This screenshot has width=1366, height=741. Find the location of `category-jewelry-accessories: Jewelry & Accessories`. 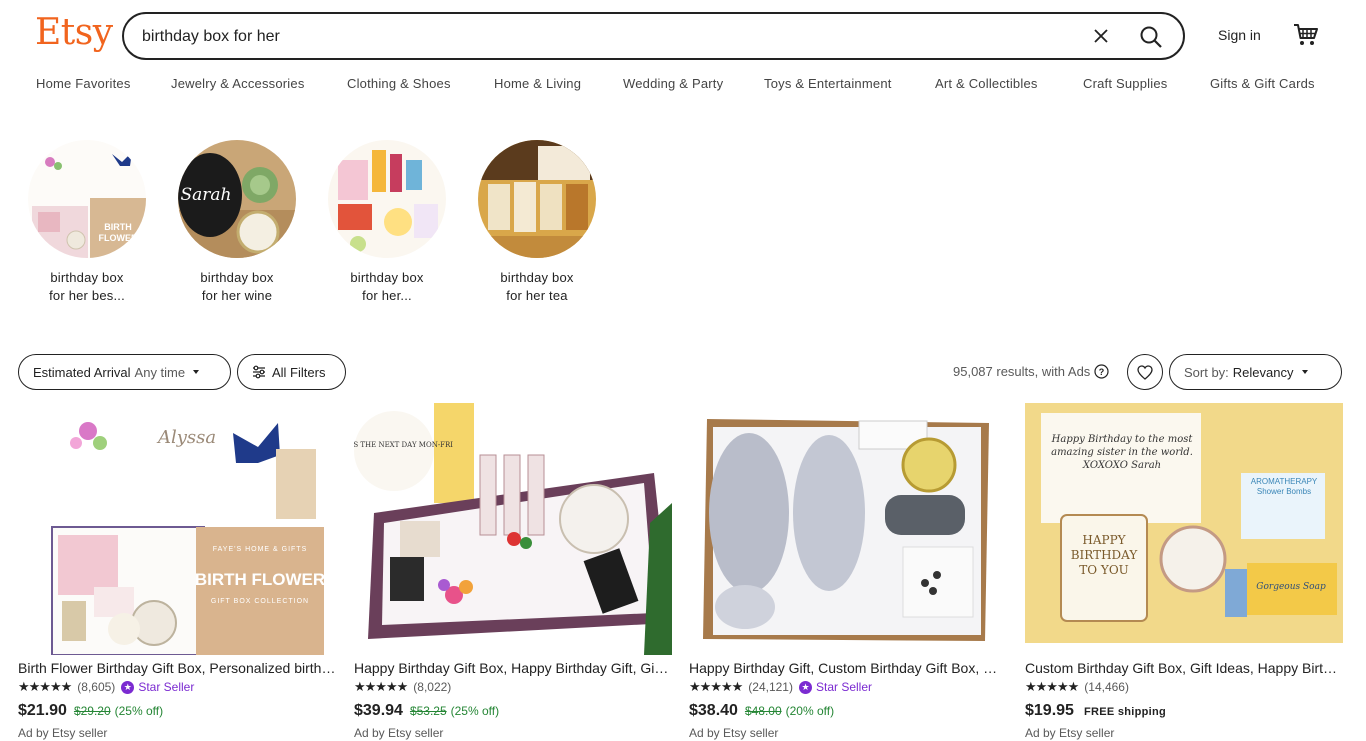

category-jewelry-accessories: Jewelry & Accessories is located at coordinates (238, 83).